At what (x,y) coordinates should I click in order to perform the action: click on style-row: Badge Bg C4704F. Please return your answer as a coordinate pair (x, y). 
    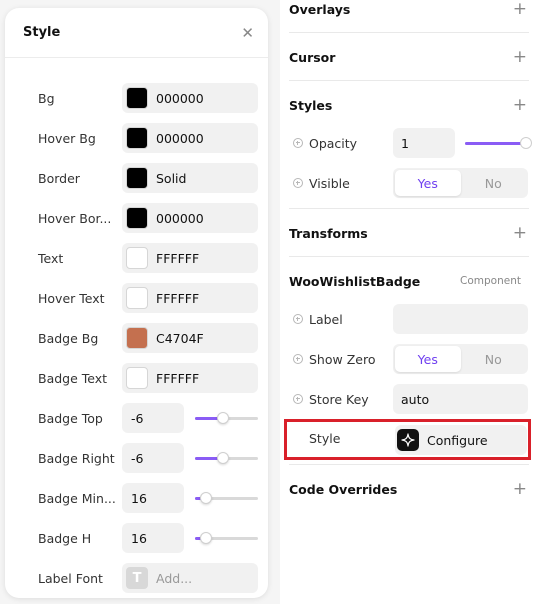
    Looking at the image, I should click on (136, 338).